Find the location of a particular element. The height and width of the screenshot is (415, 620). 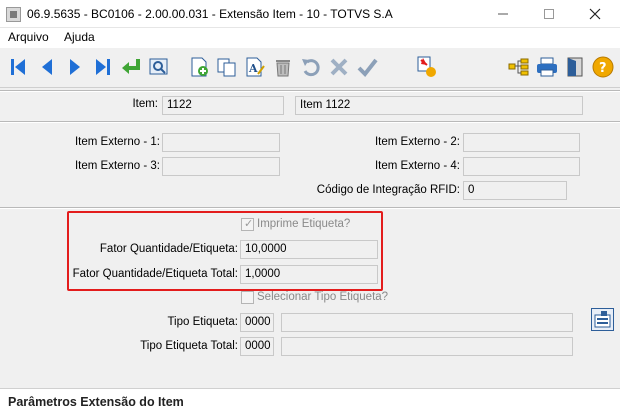

first-record-icon is located at coordinates (18, 67).